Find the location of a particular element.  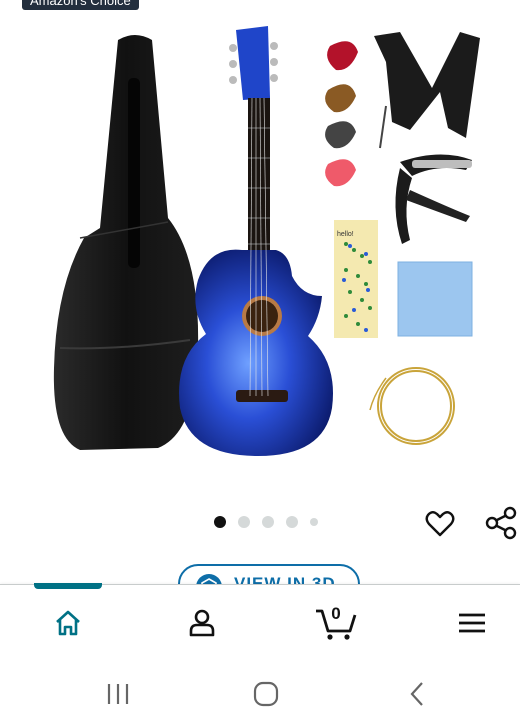

bottom-navigation: 0 is located at coordinates (260, 620).